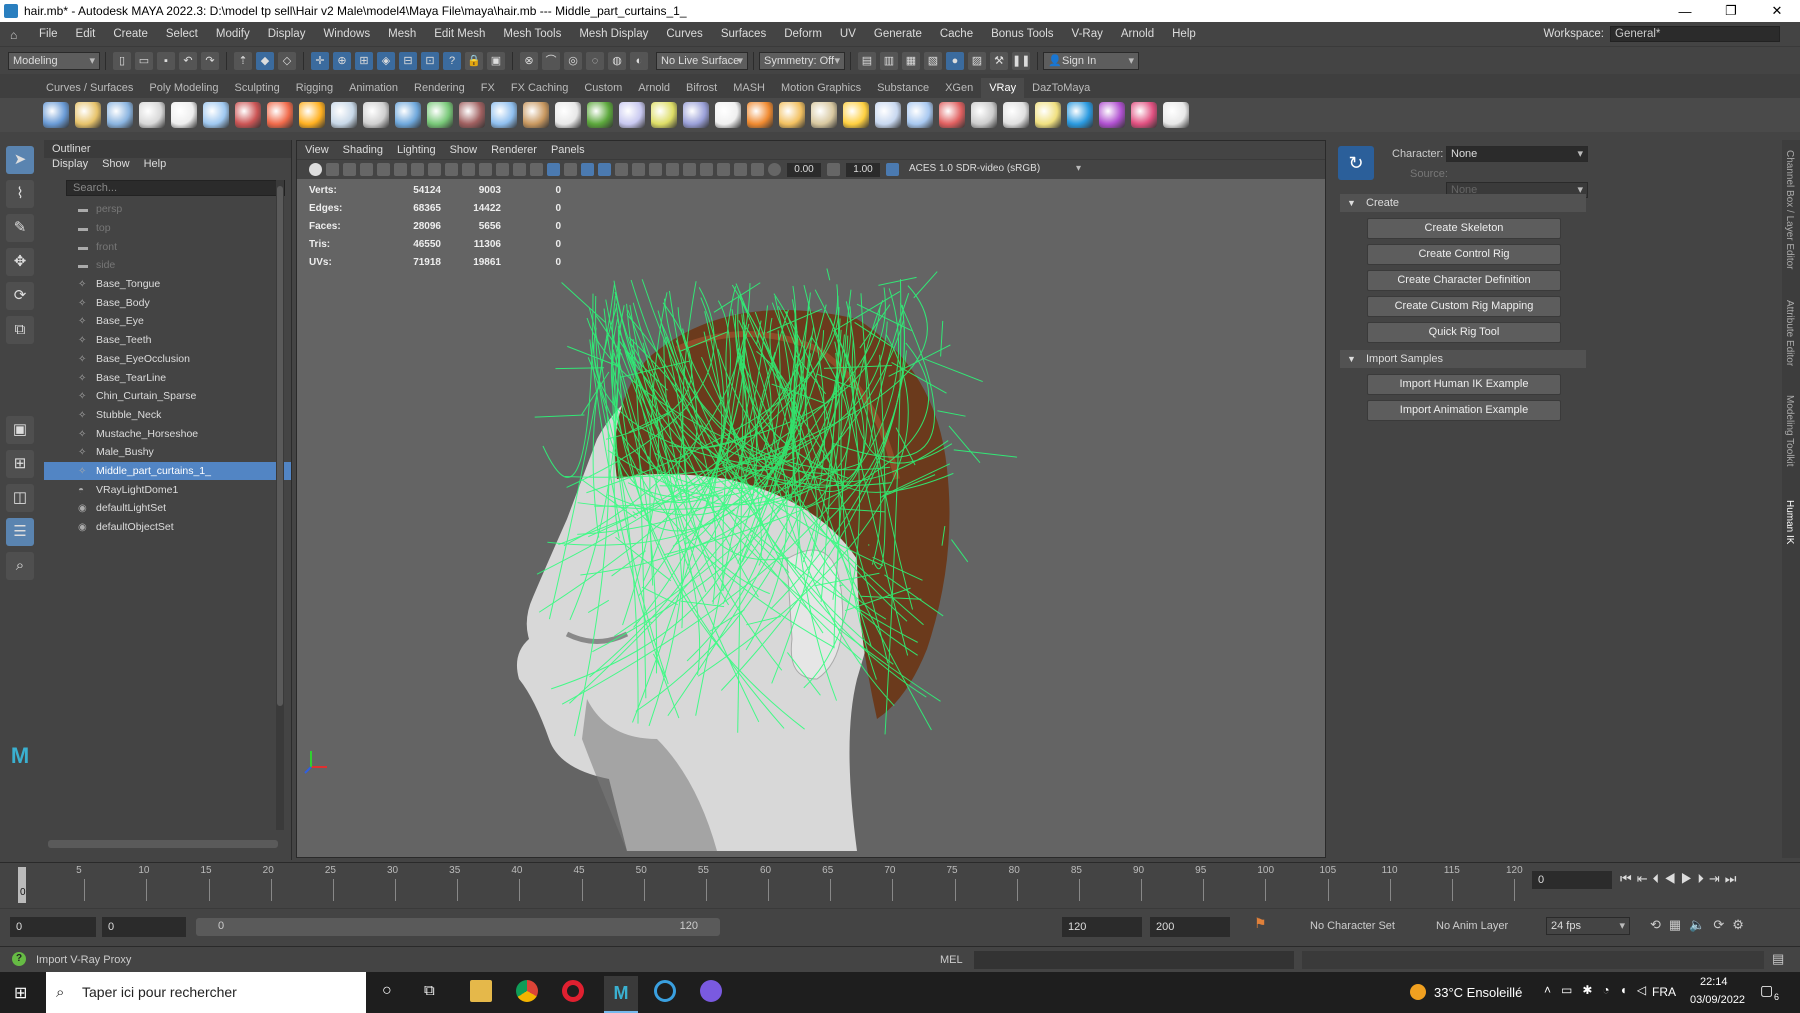 Image resolution: width=1800 pixels, height=1013 pixels. I want to click on script-language-toggle: MEL, so click(951, 960).